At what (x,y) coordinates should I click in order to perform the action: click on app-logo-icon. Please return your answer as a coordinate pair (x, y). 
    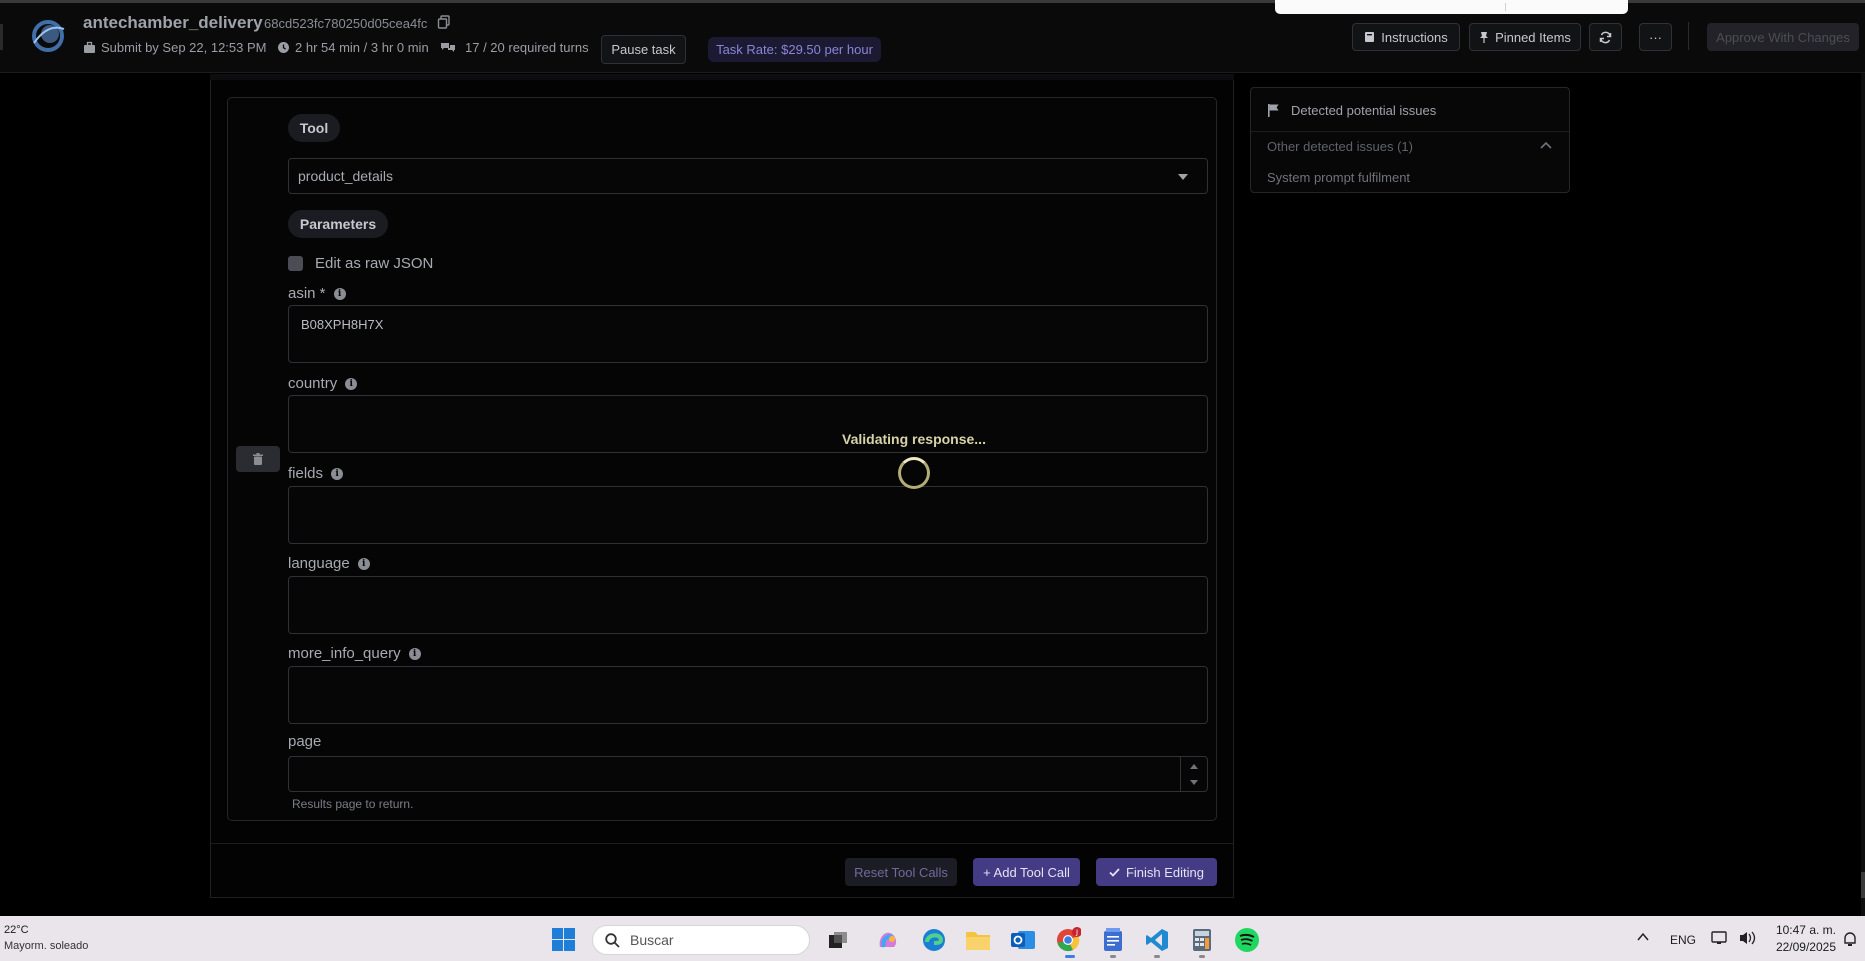
    Looking at the image, I should click on (48, 36).